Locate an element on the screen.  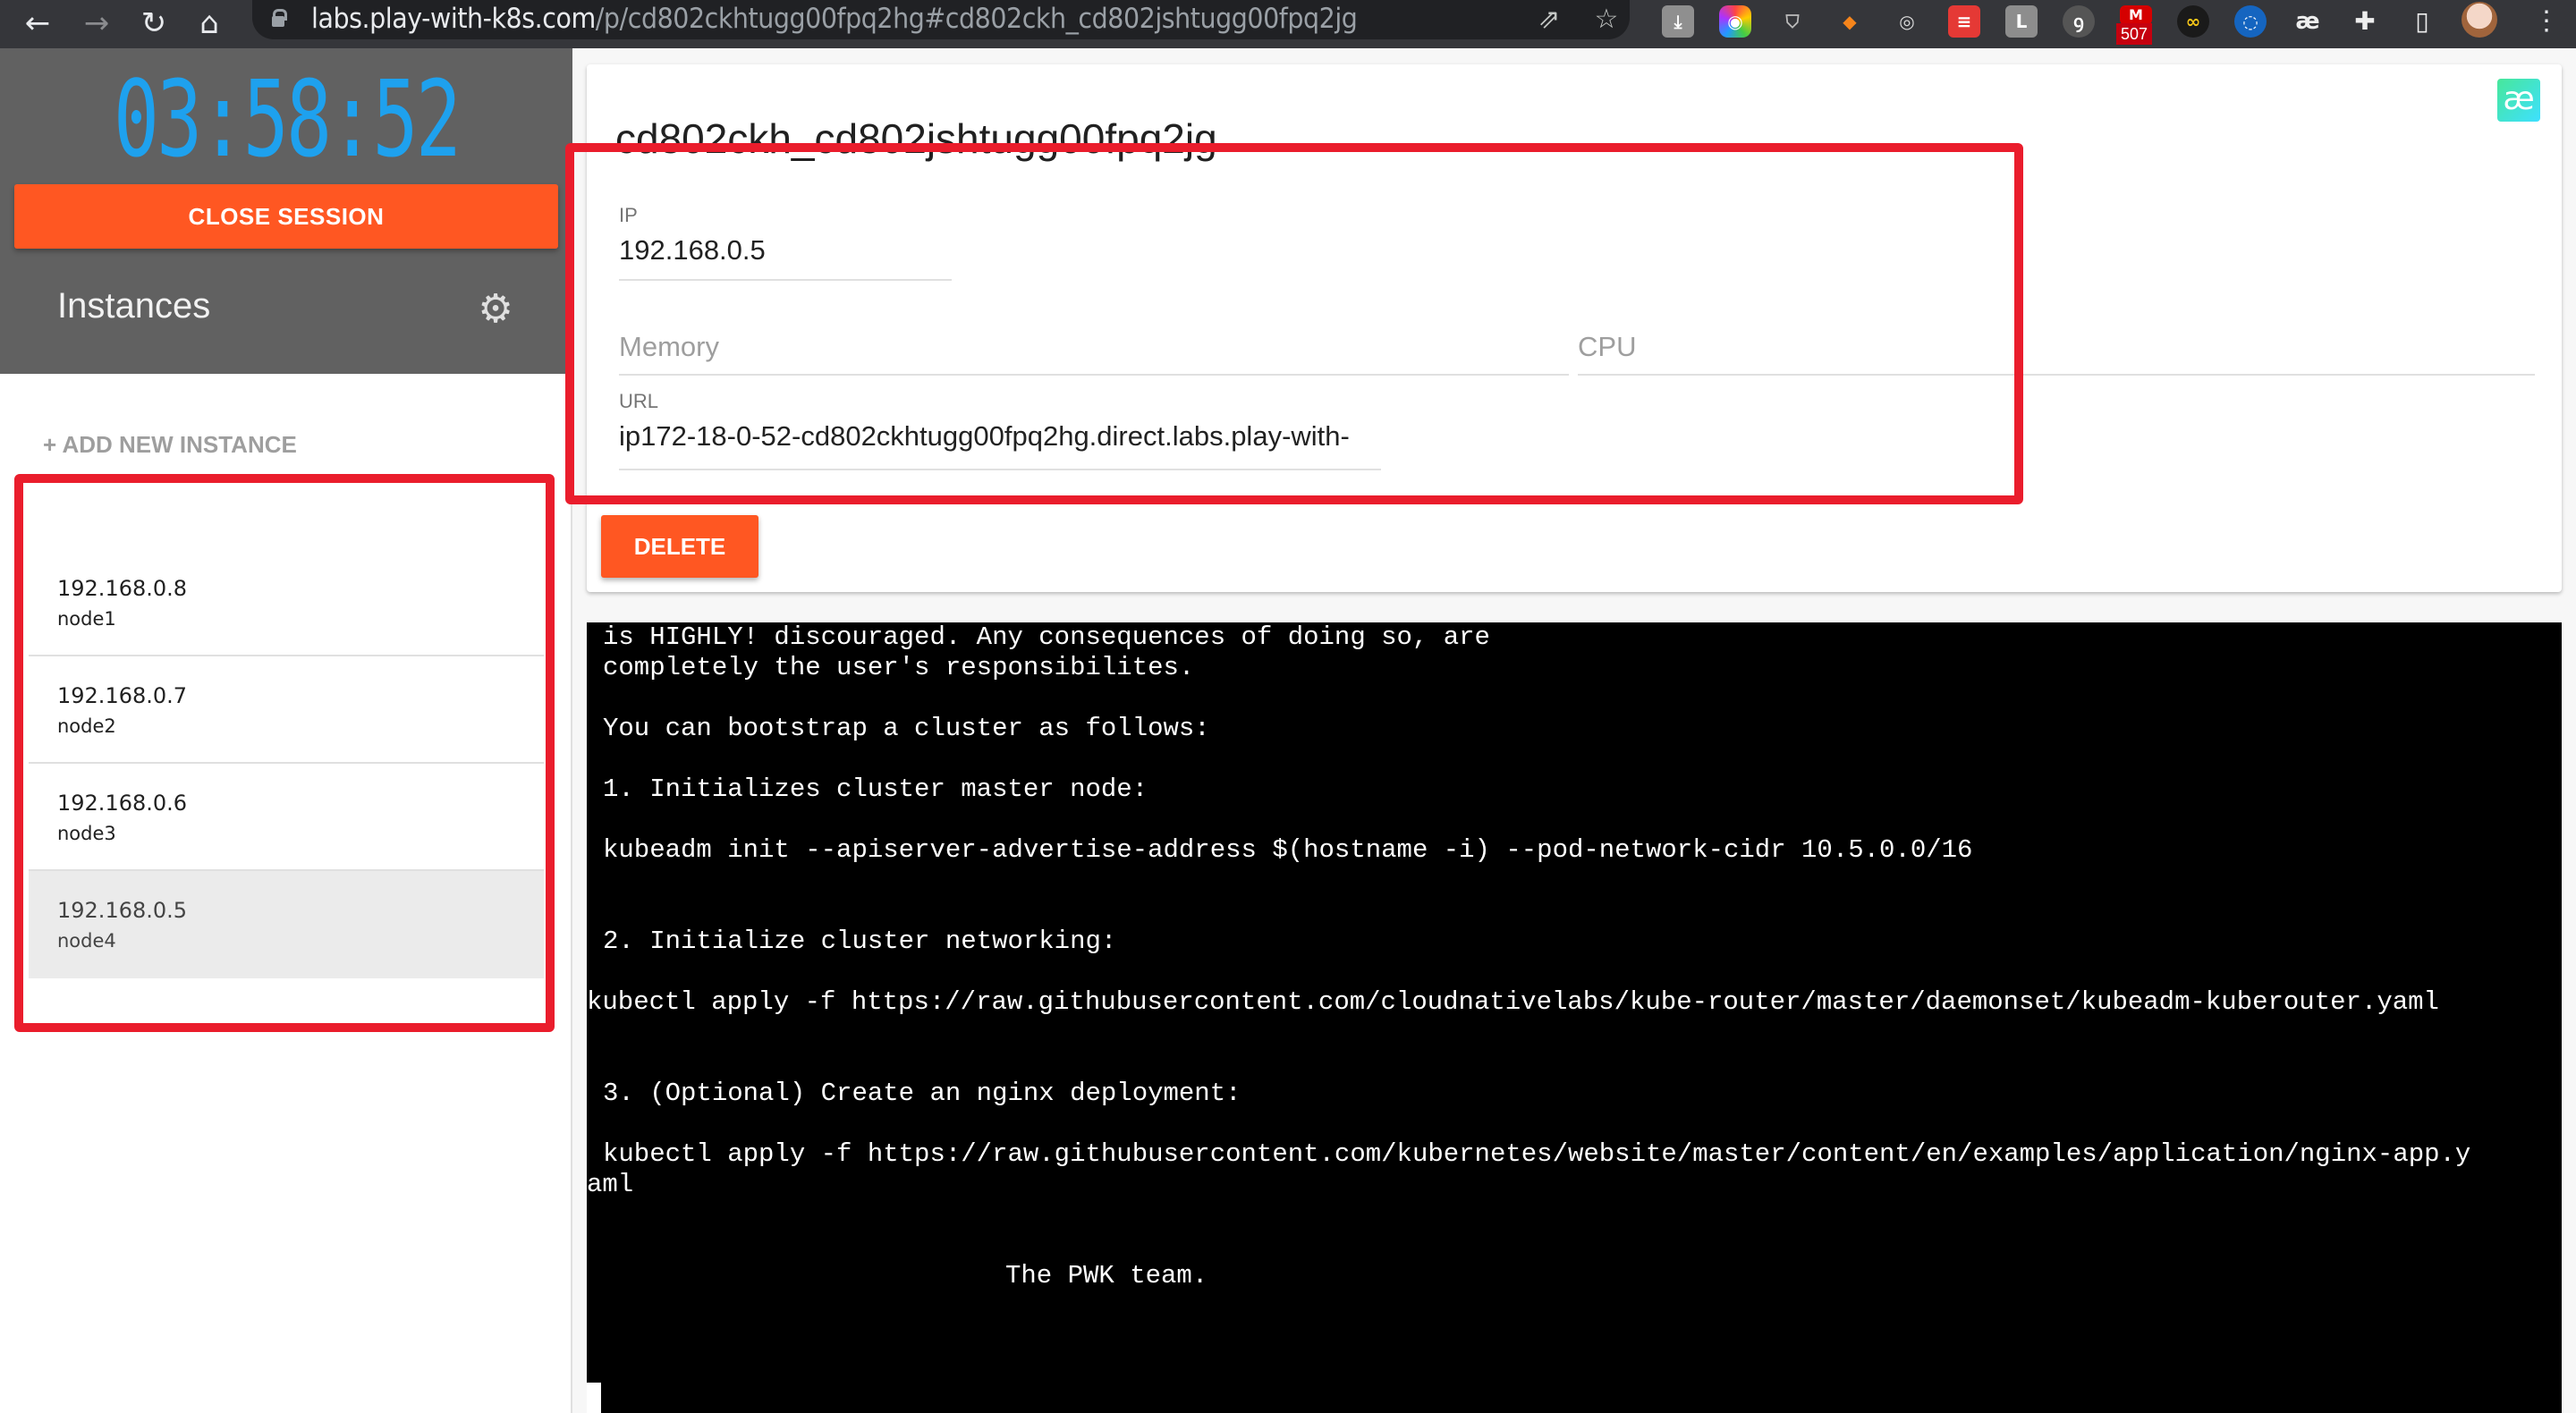
gear-icon: ⚙ is located at coordinates (495, 309).